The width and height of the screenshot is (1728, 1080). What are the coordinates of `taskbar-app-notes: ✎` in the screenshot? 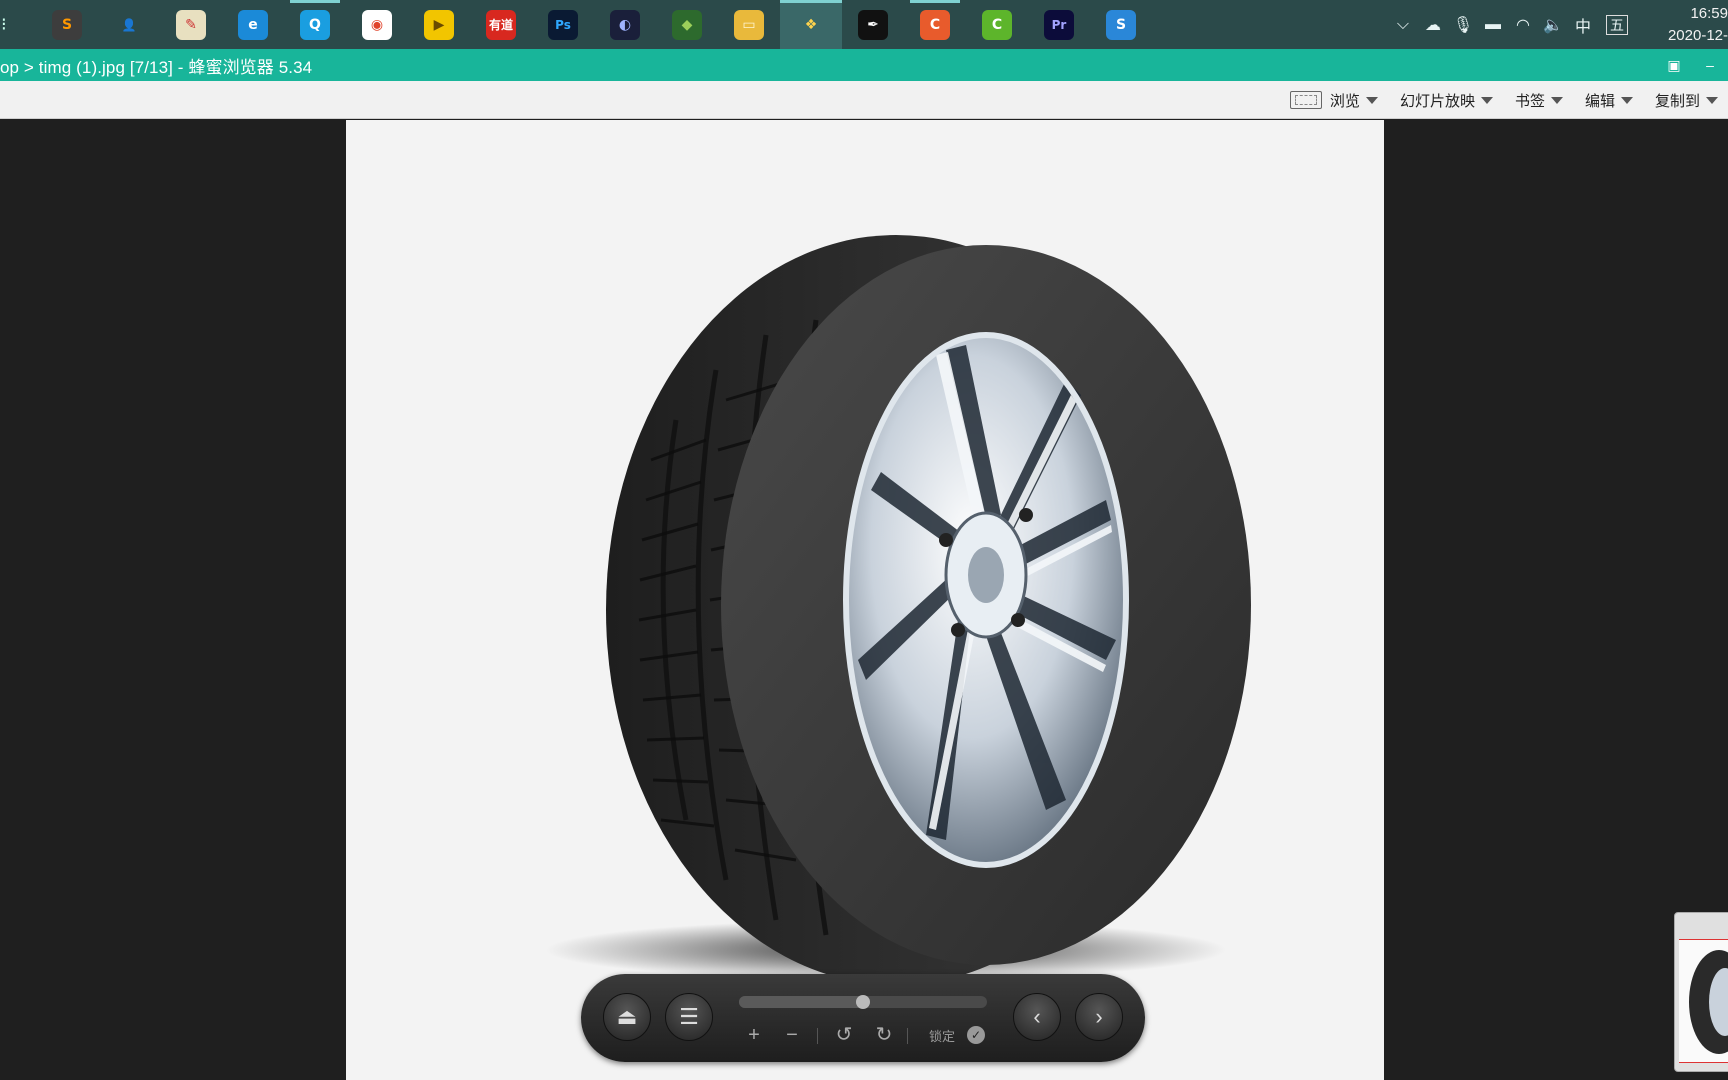 It's located at (191, 24).